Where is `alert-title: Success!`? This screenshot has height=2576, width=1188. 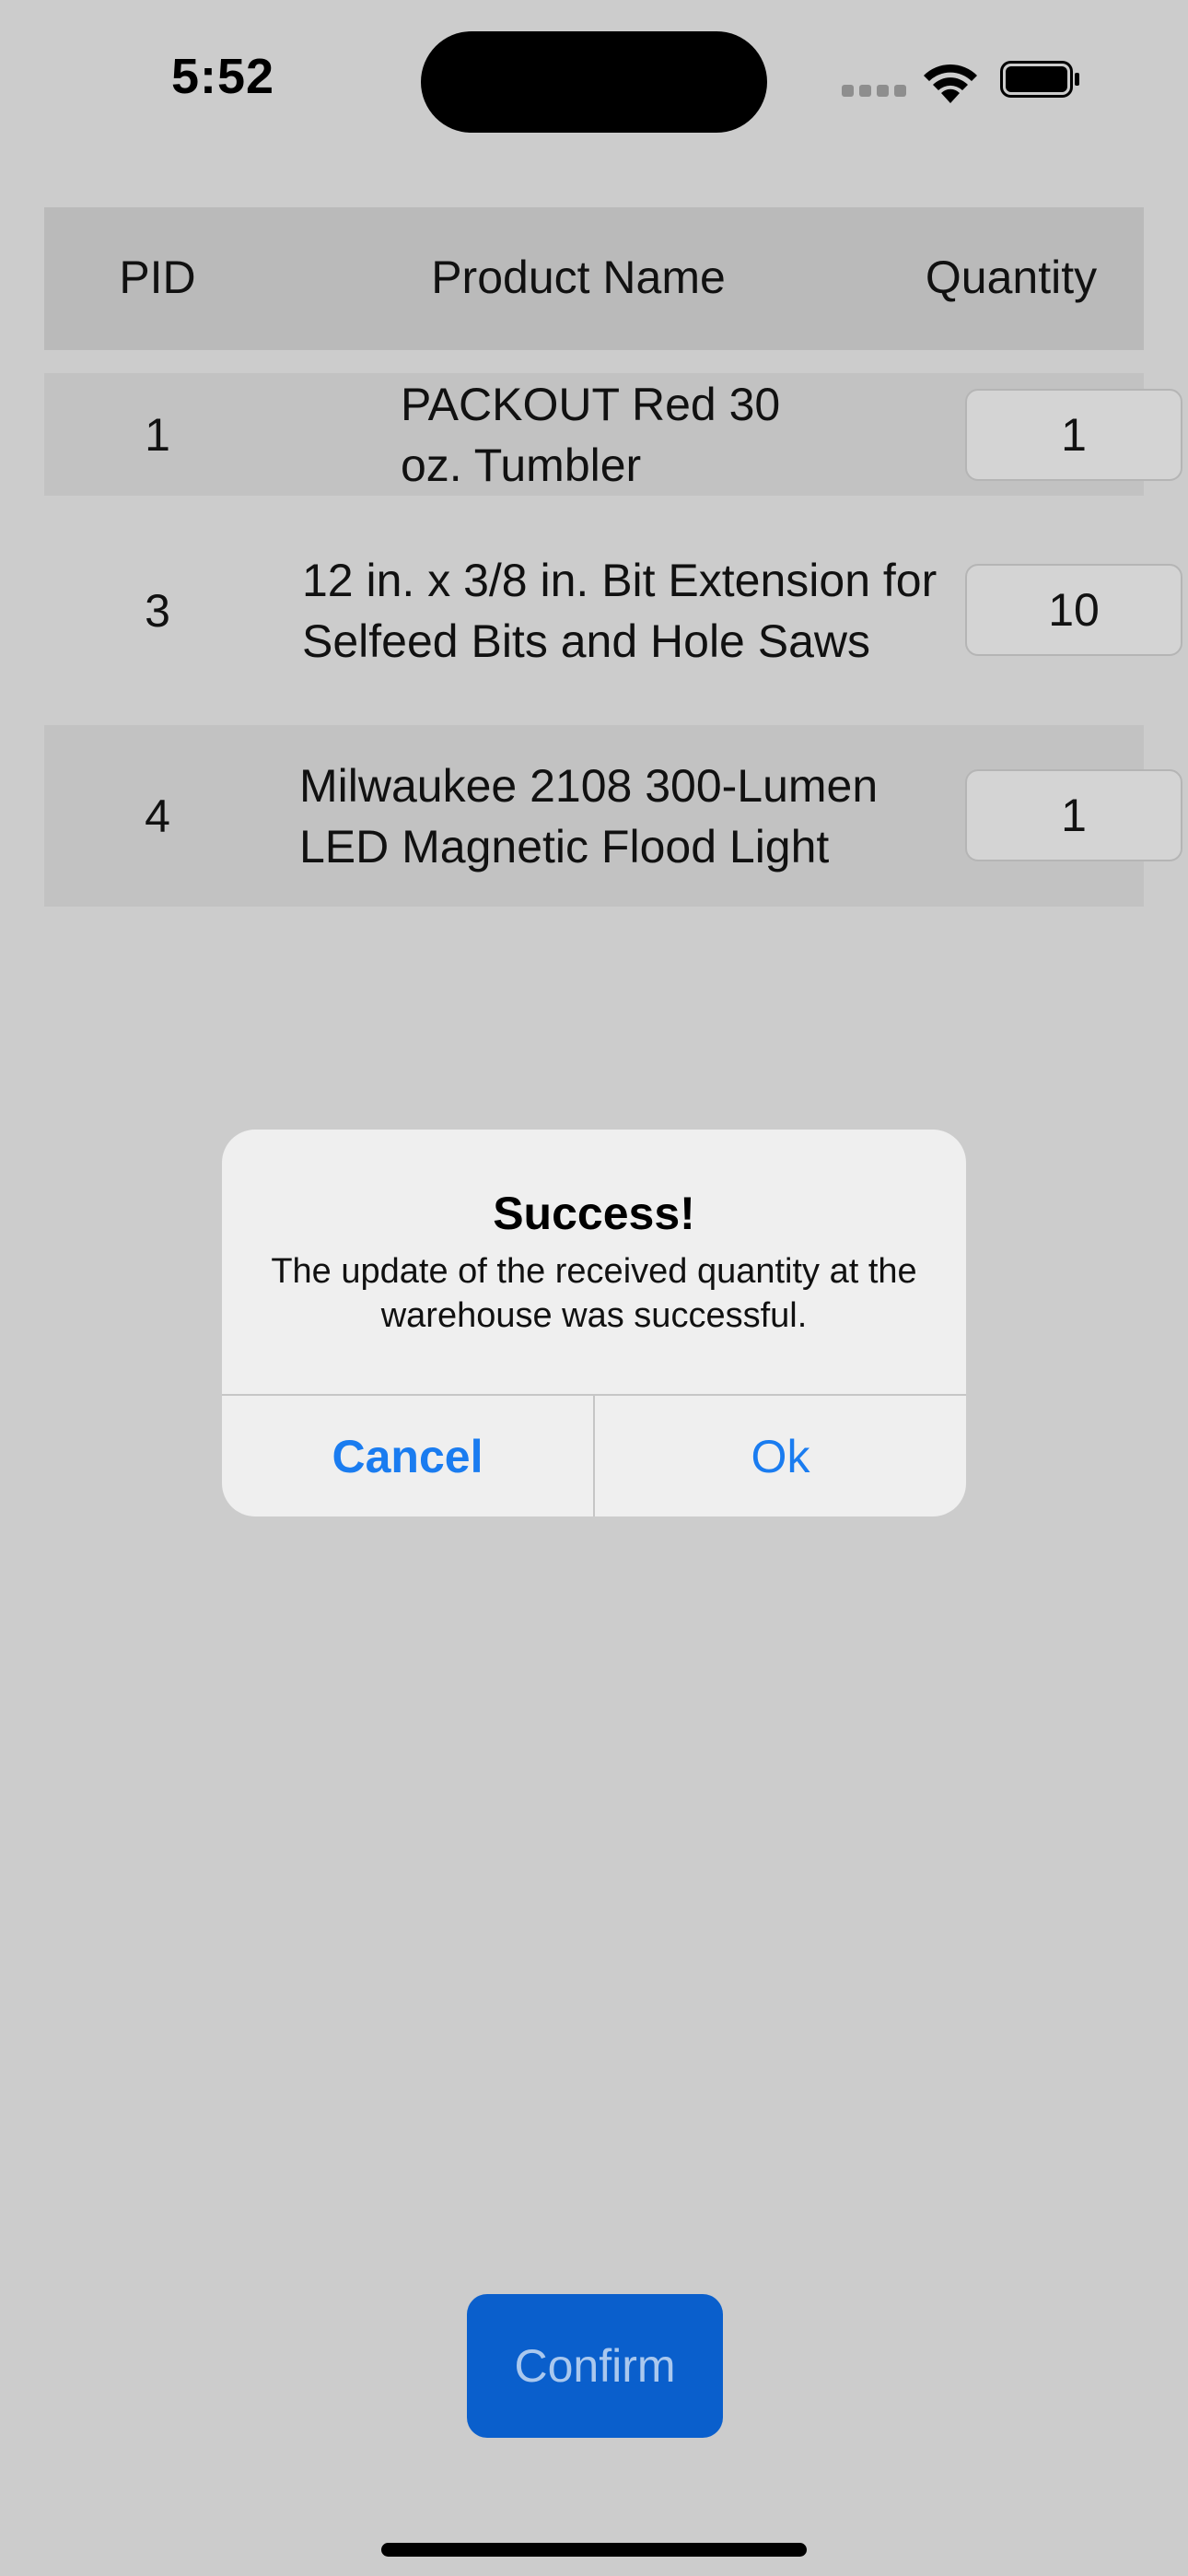
alert-title: Success! is located at coordinates (594, 1213).